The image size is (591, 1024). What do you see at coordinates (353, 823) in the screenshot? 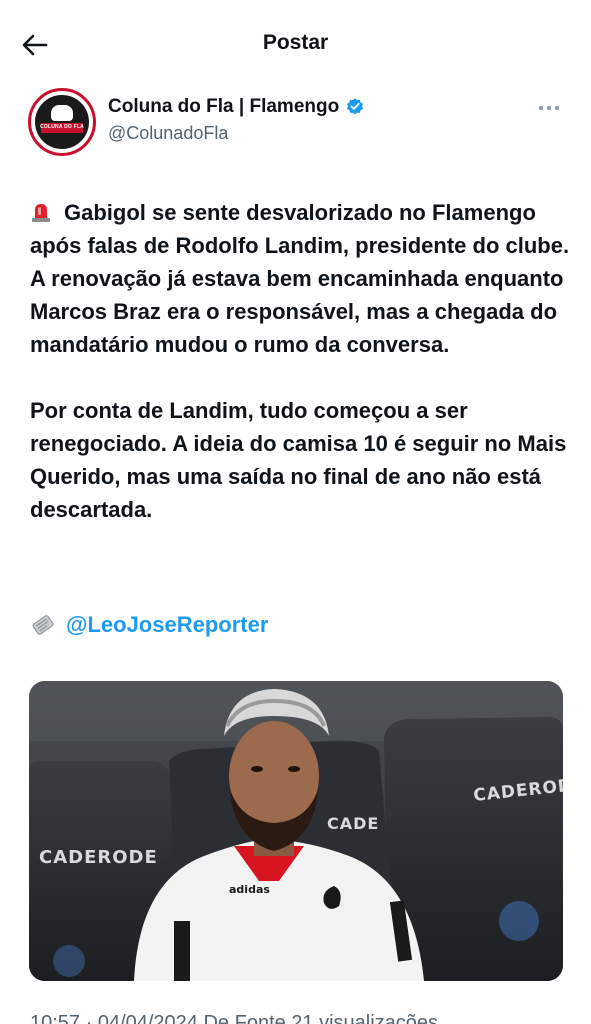
I see `sponsor-text-middle: CADE` at bounding box center [353, 823].